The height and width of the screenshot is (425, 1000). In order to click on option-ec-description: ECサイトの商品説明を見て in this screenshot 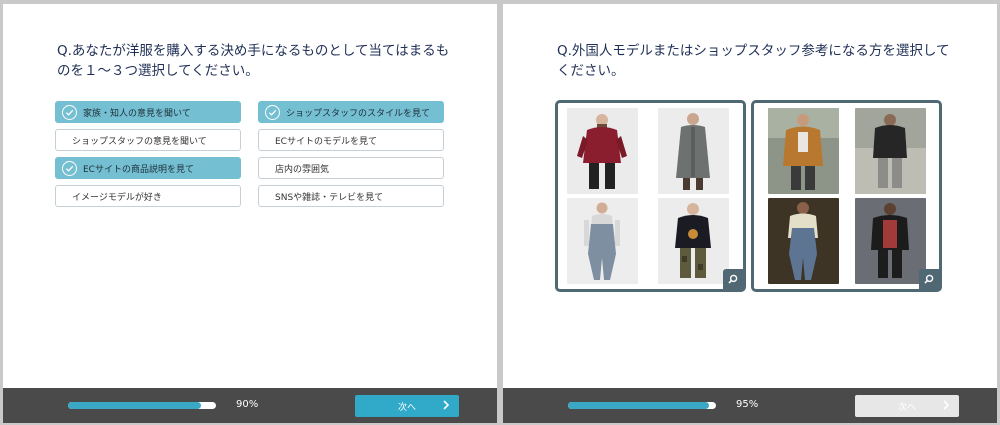, I will do `click(148, 168)`.